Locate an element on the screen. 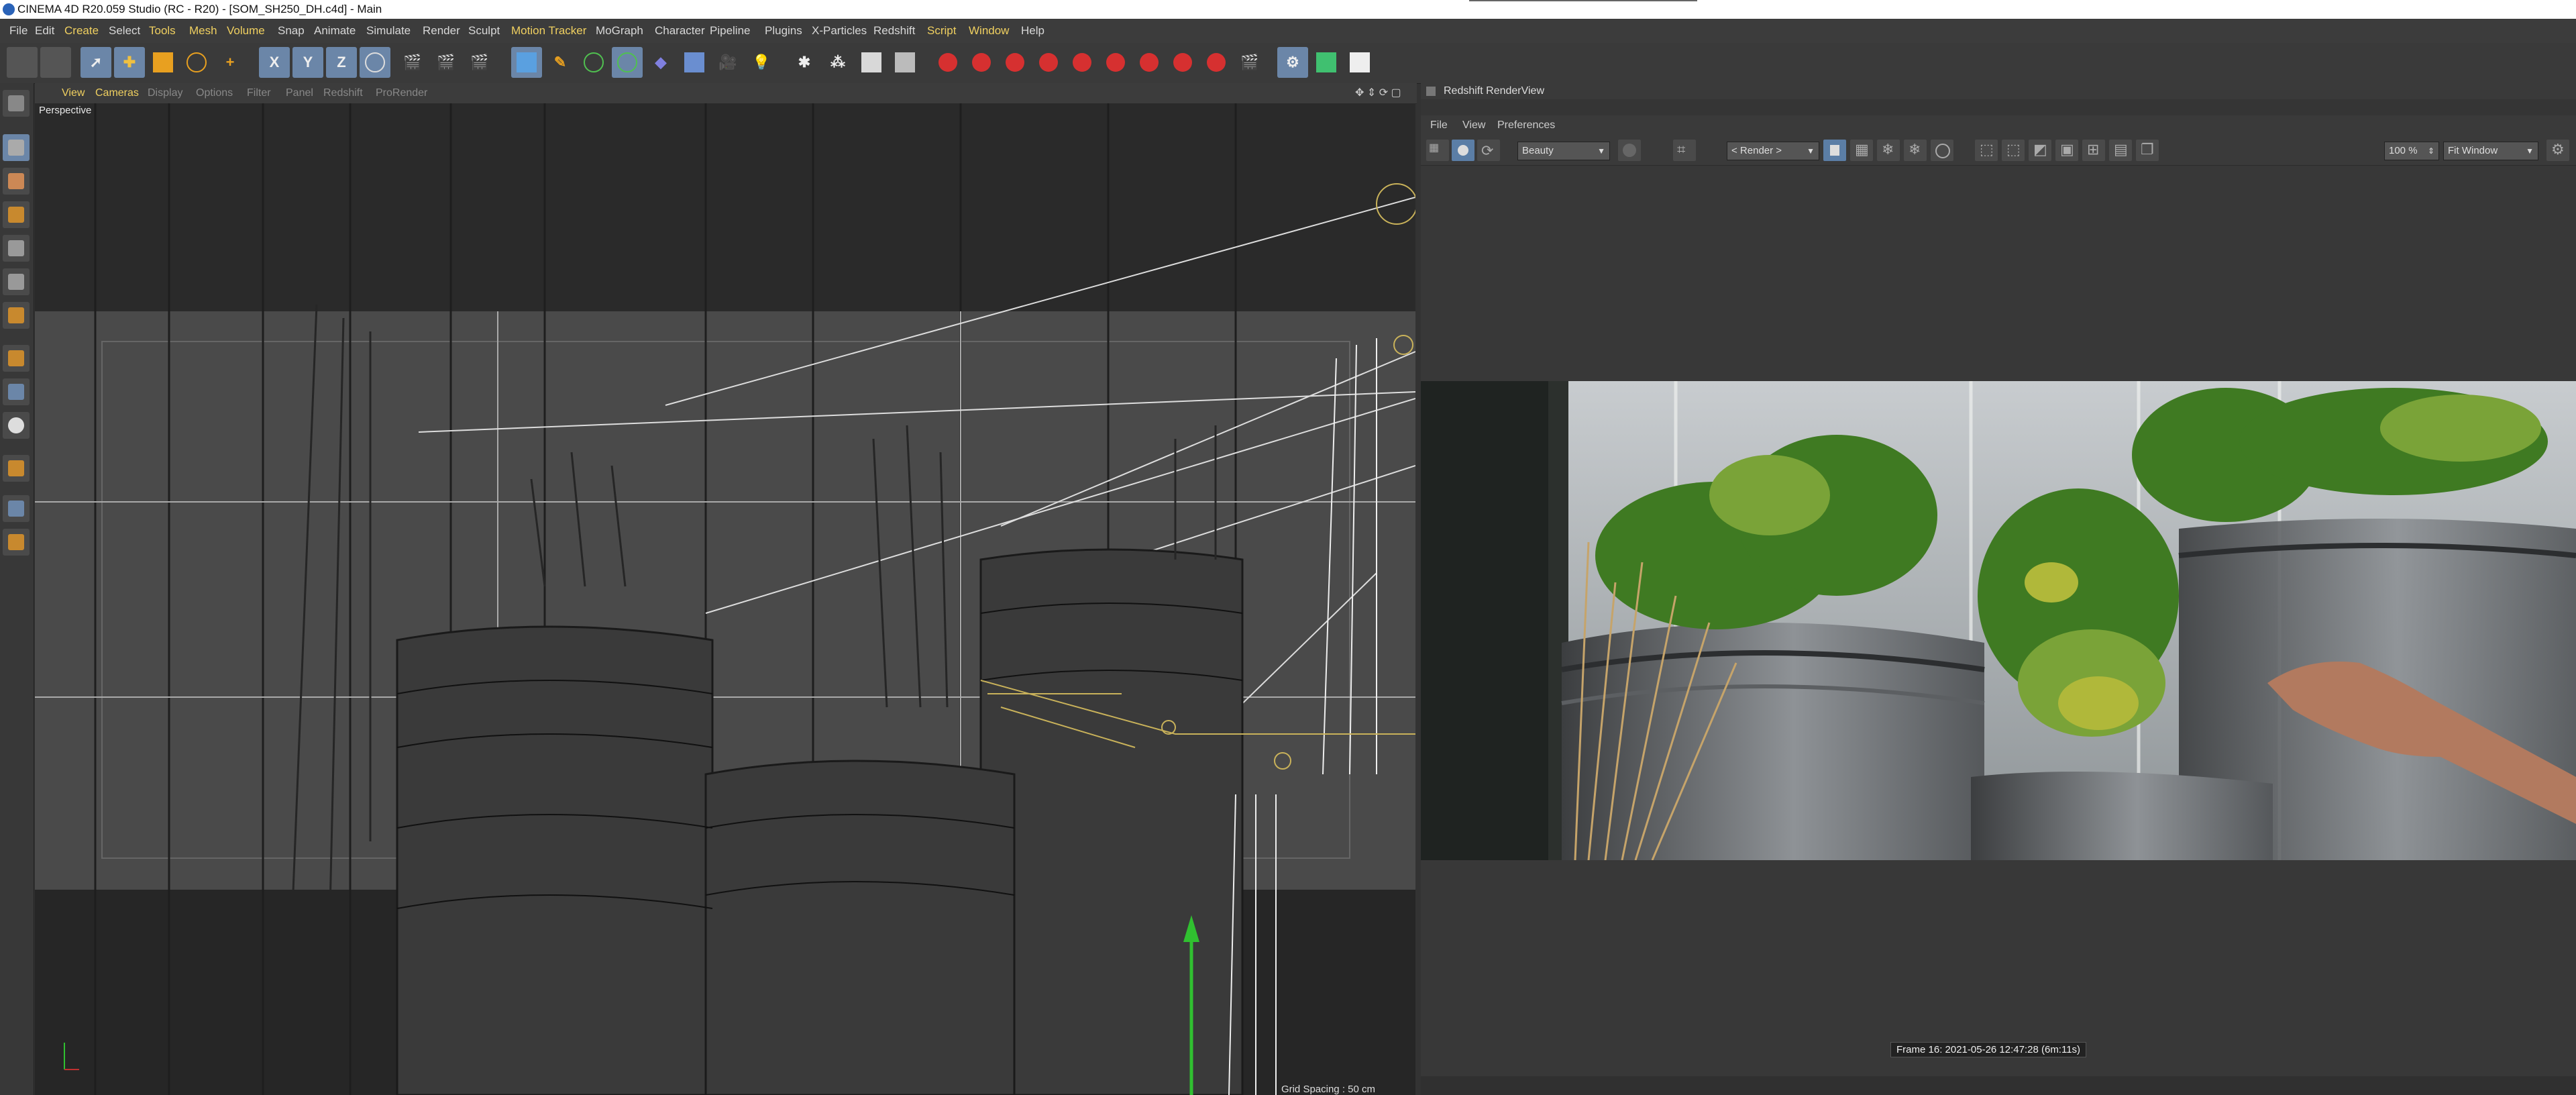  menu-window: Window is located at coordinates (989, 31).